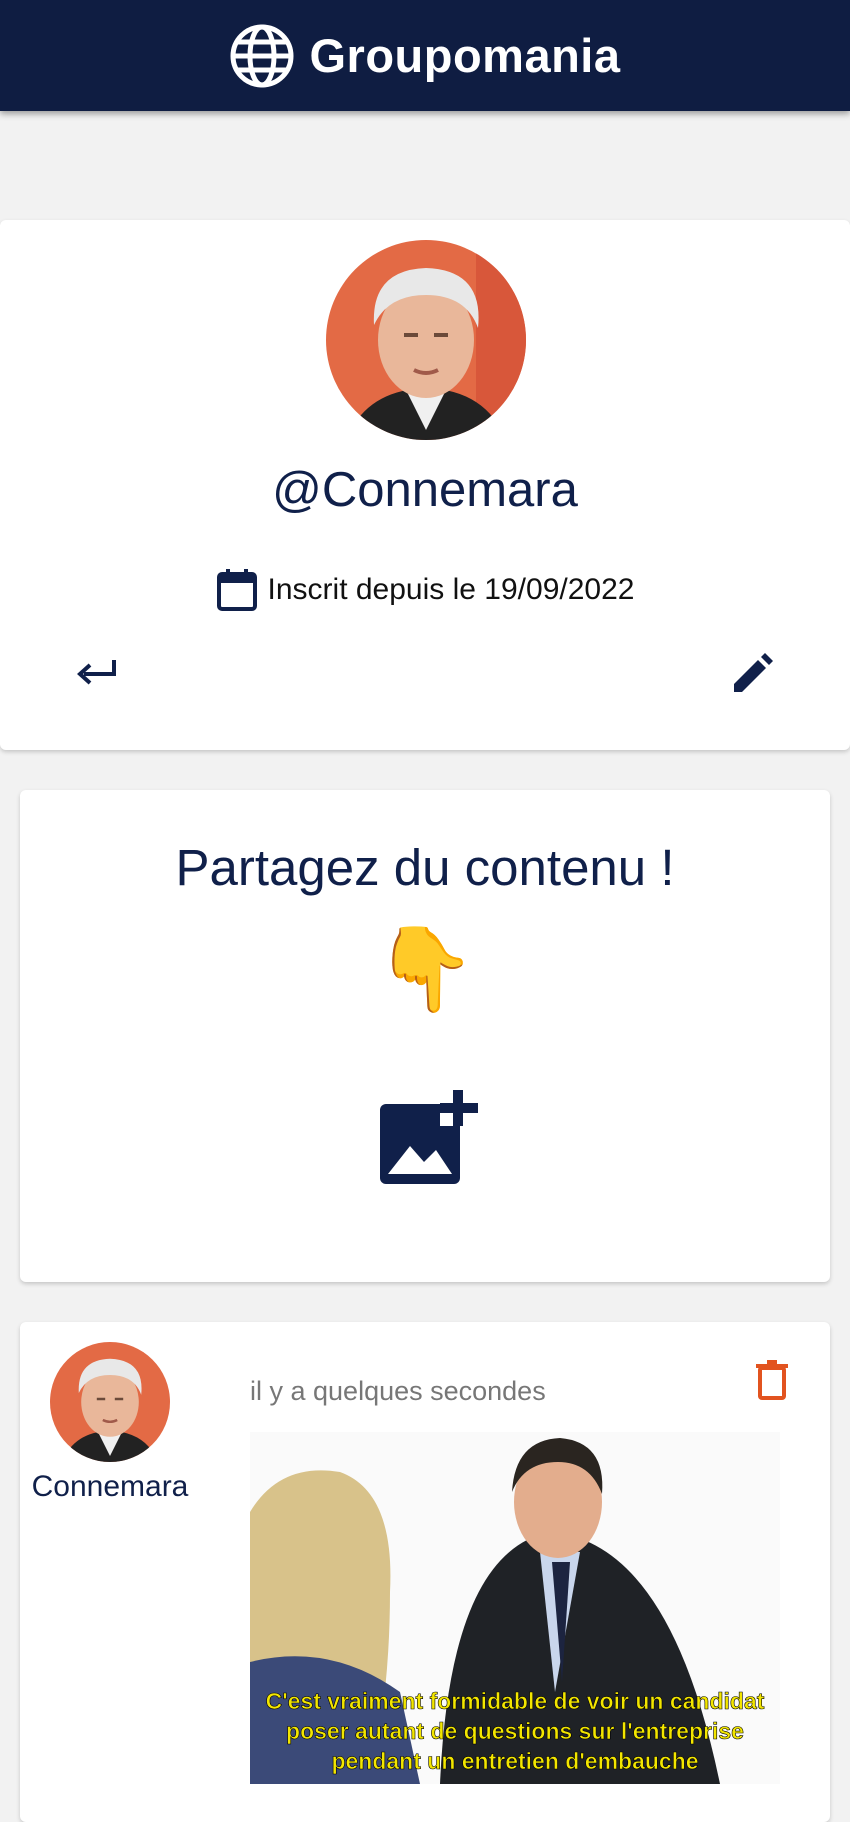  I want to click on post-author-avatar, so click(110, 1402).